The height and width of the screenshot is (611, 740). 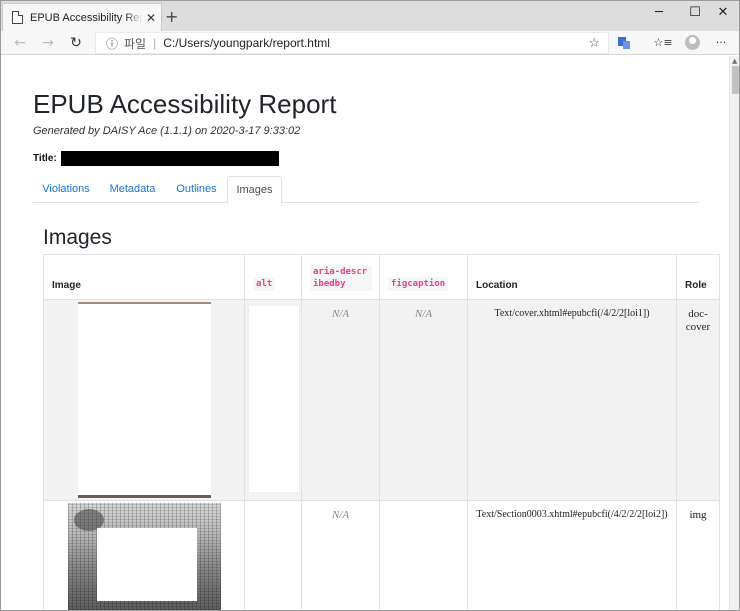 I want to click on translate-extension-icon, so click(x=624, y=43).